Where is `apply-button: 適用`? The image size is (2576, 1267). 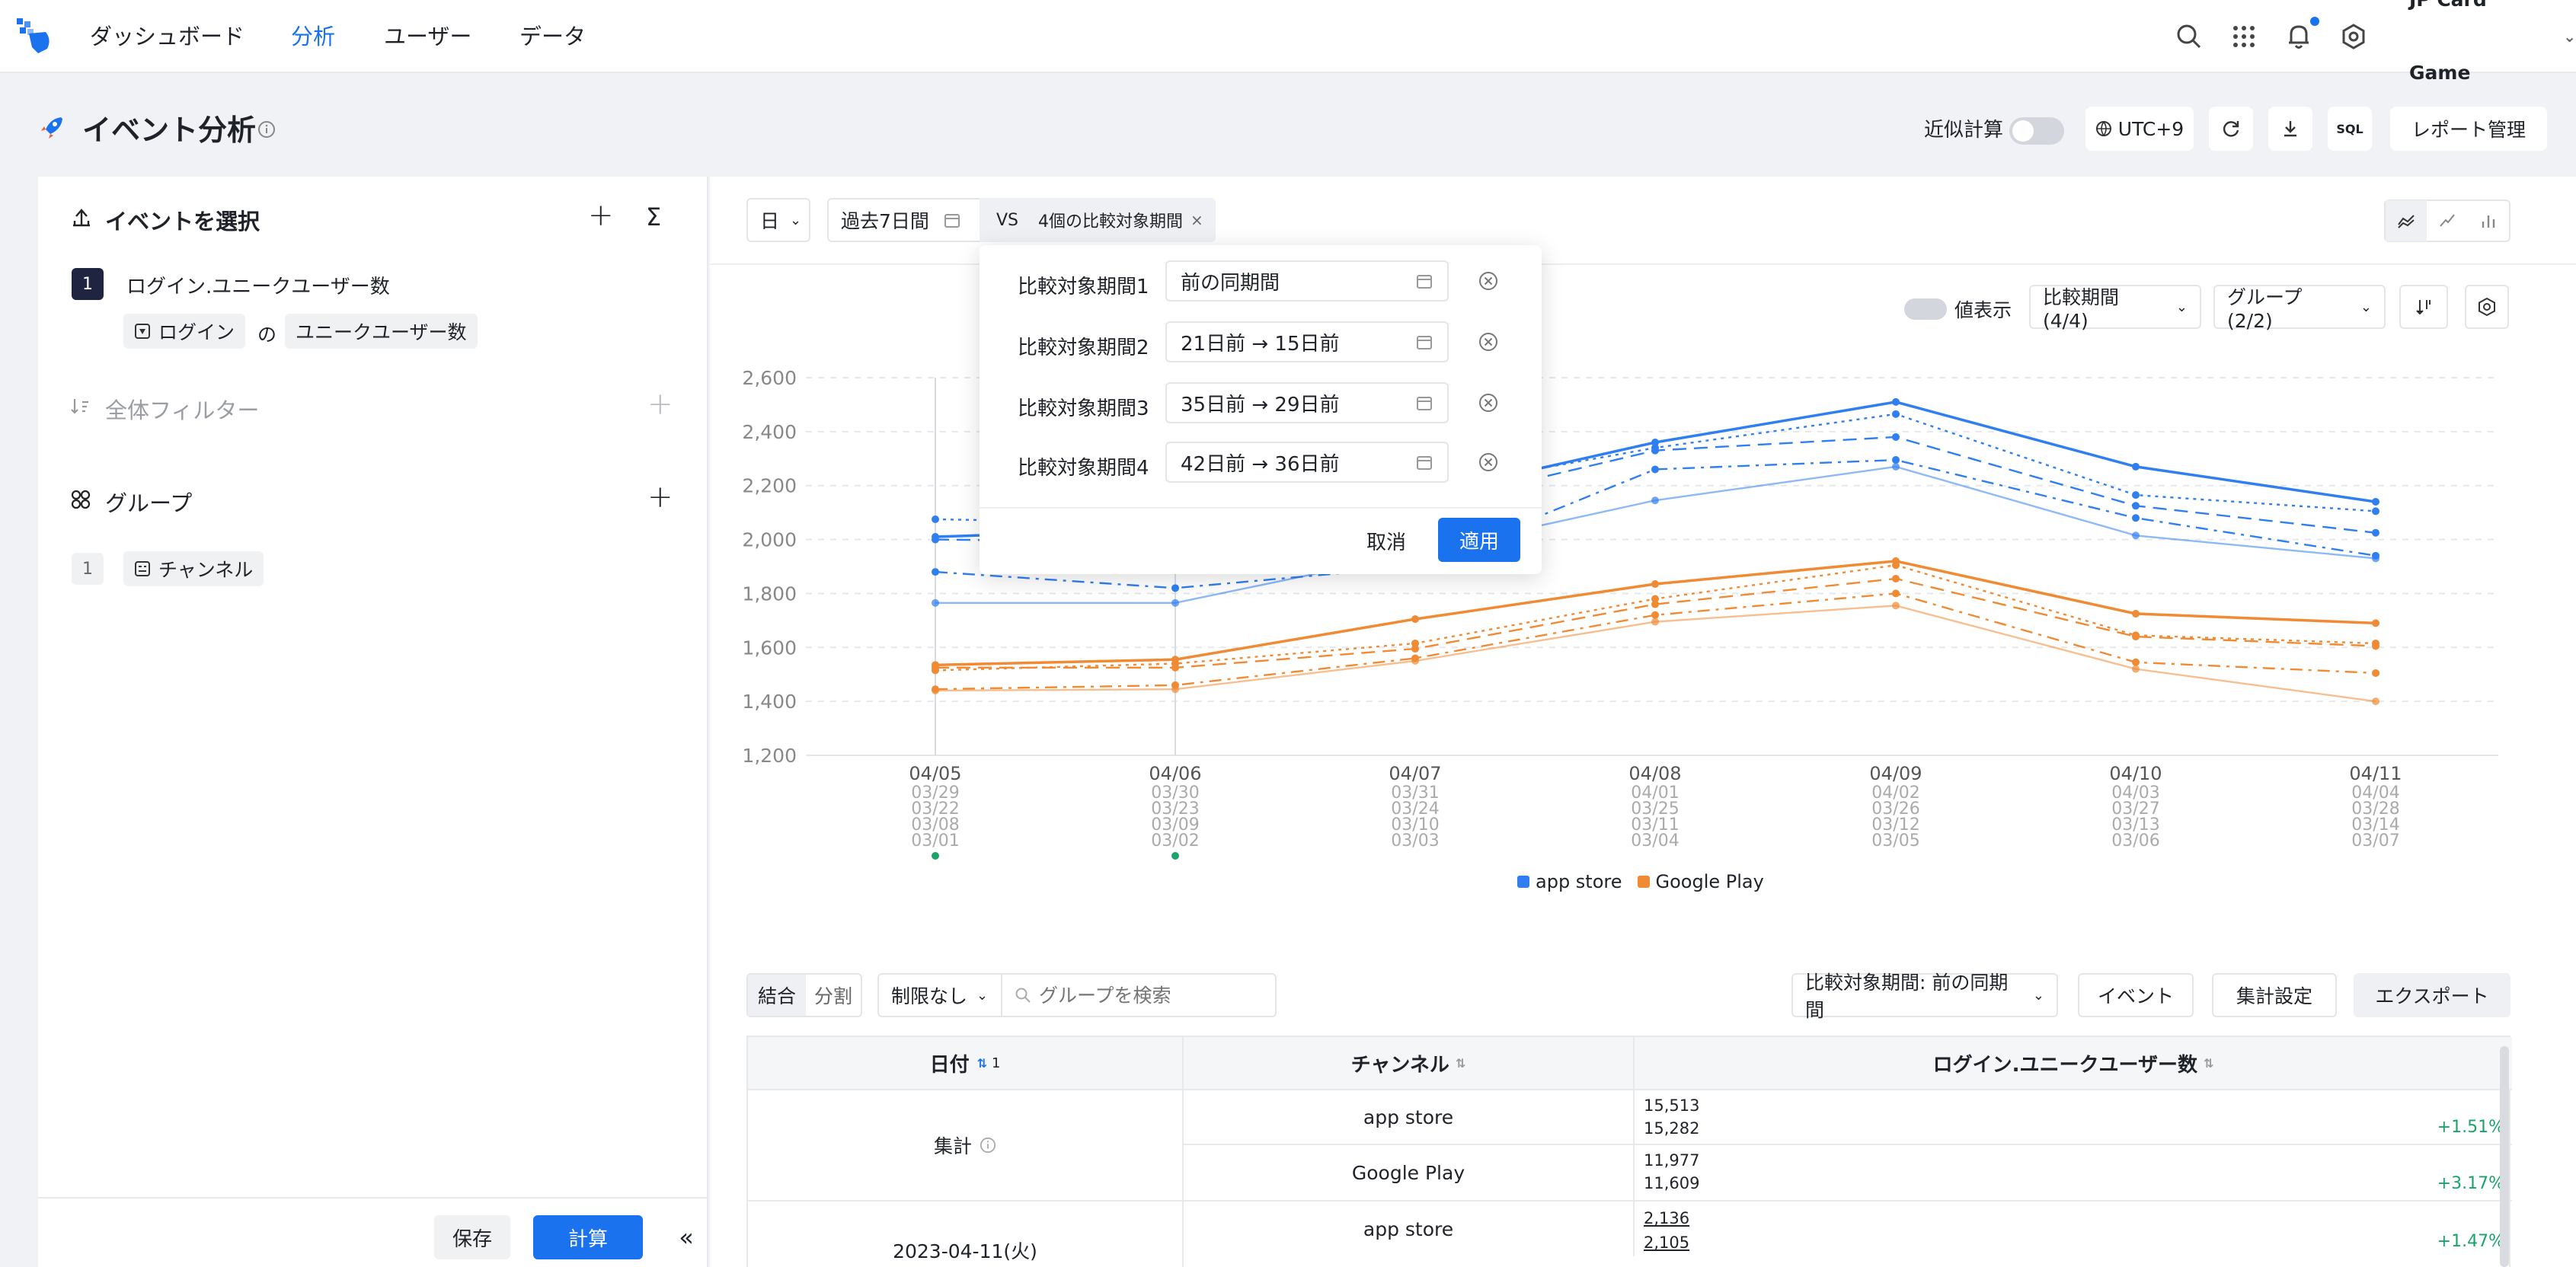
apply-button: 適用 is located at coordinates (1479, 540).